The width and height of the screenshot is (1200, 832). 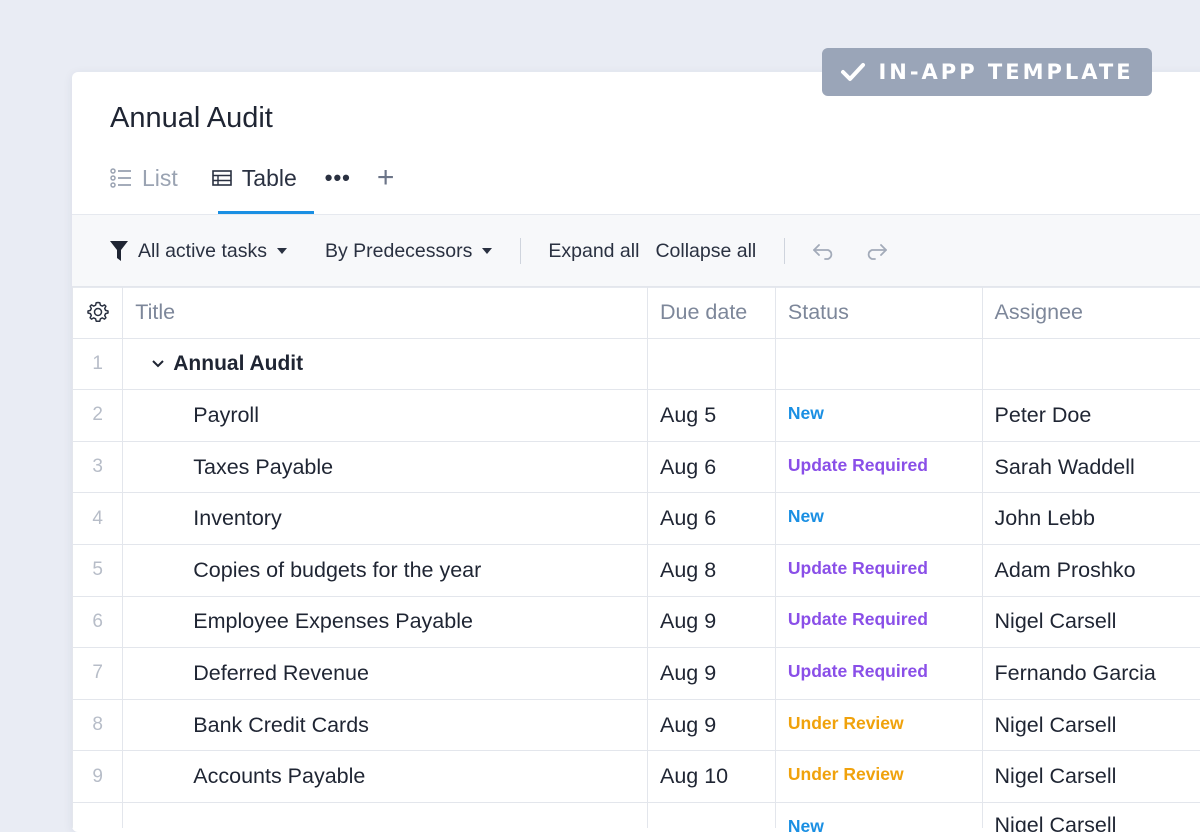 What do you see at coordinates (250, 776) in the screenshot?
I see `task-title: Accounts Payable` at bounding box center [250, 776].